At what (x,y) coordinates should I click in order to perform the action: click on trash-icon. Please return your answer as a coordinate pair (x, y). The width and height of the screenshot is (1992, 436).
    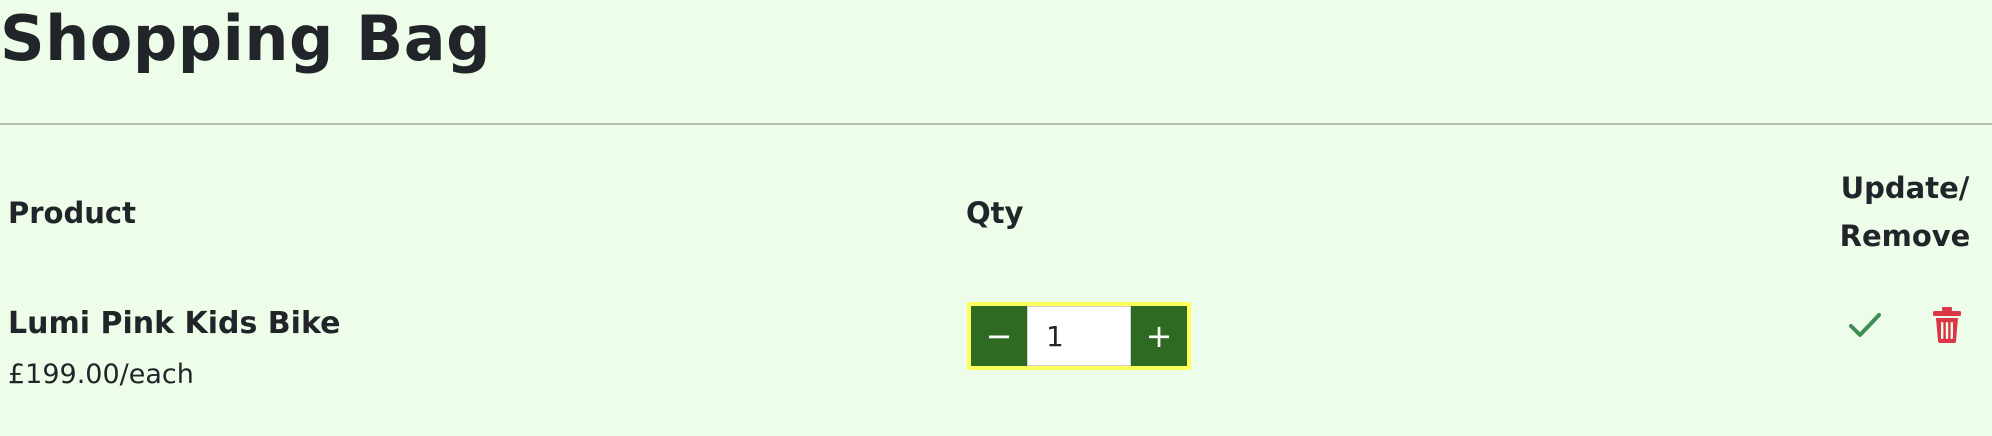
    Looking at the image, I should click on (1947, 325).